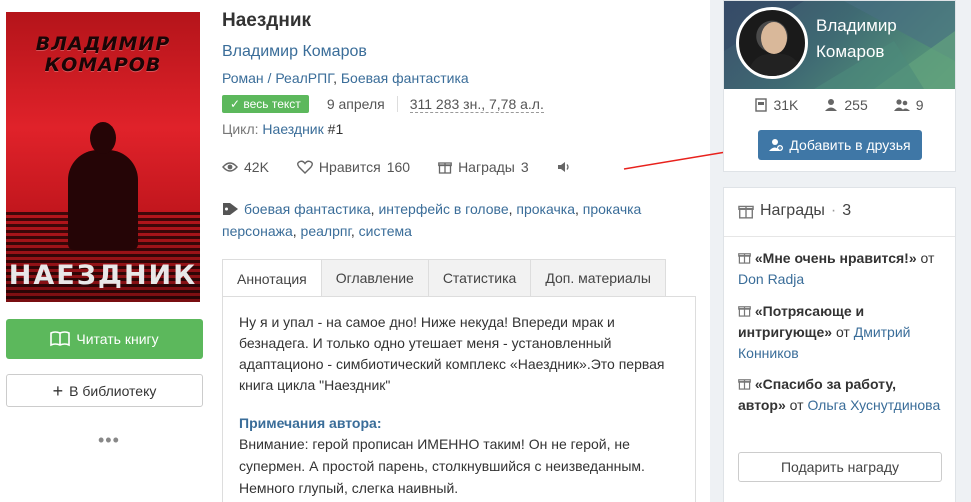 The width and height of the screenshot is (971, 502). I want to click on cover-silhouette-head, so click(103, 138).